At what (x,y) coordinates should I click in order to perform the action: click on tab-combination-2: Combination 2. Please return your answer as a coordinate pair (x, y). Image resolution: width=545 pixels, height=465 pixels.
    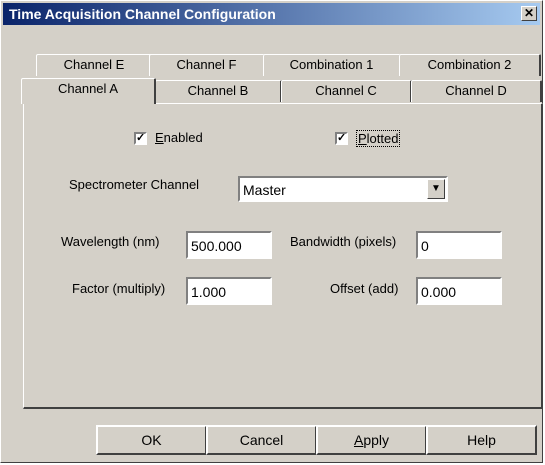
    Looking at the image, I should click on (470, 65).